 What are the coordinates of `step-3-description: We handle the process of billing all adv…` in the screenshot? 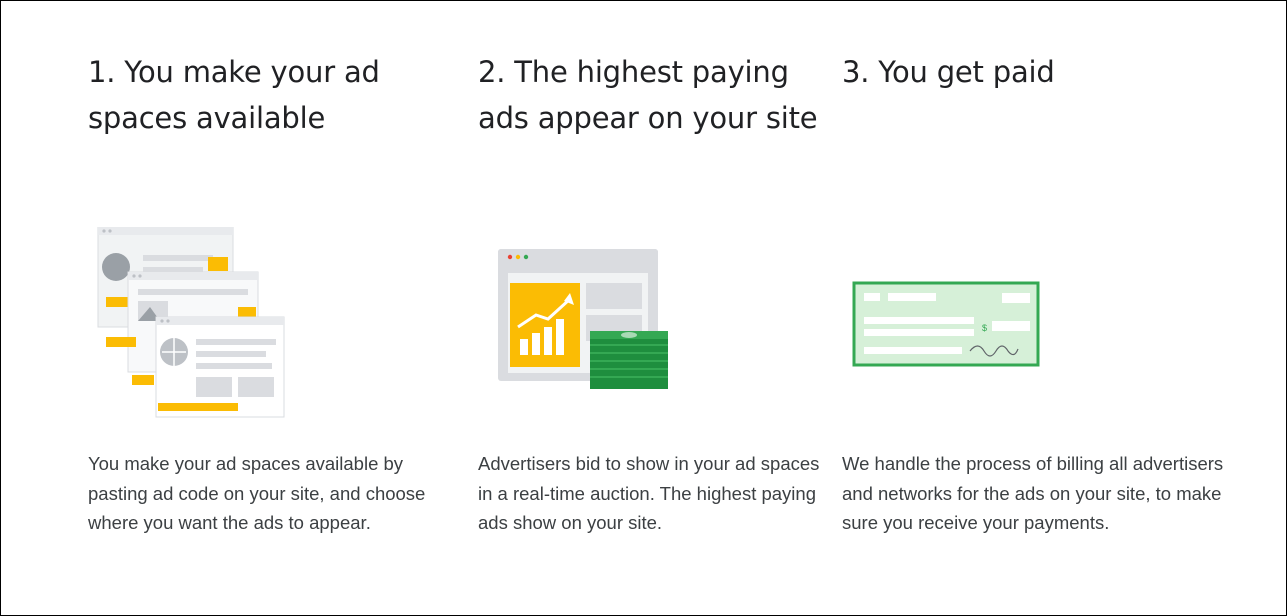 It's located at (1033, 493).